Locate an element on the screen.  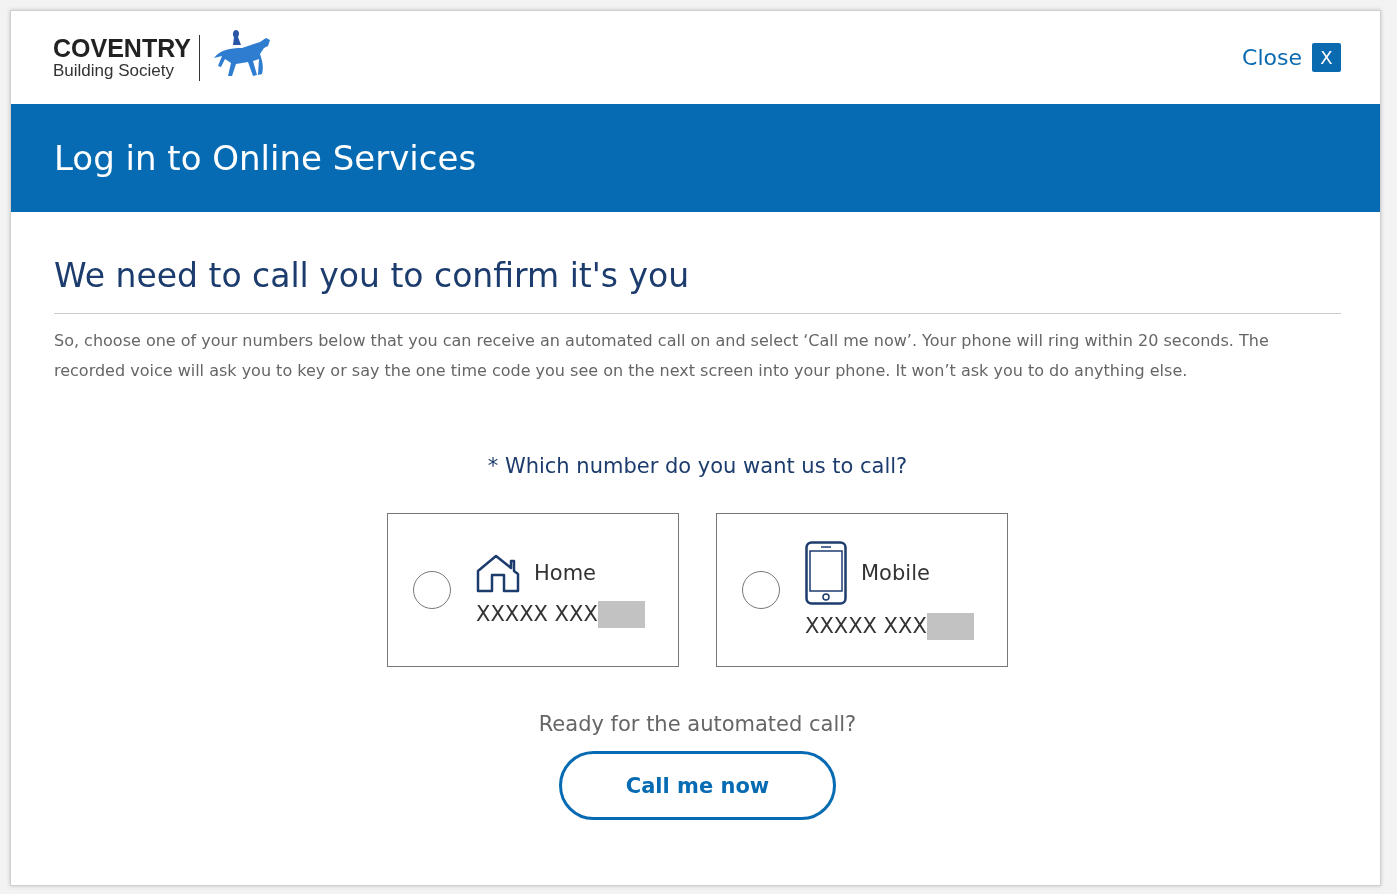
mobile-phone-icon is located at coordinates (826, 572).